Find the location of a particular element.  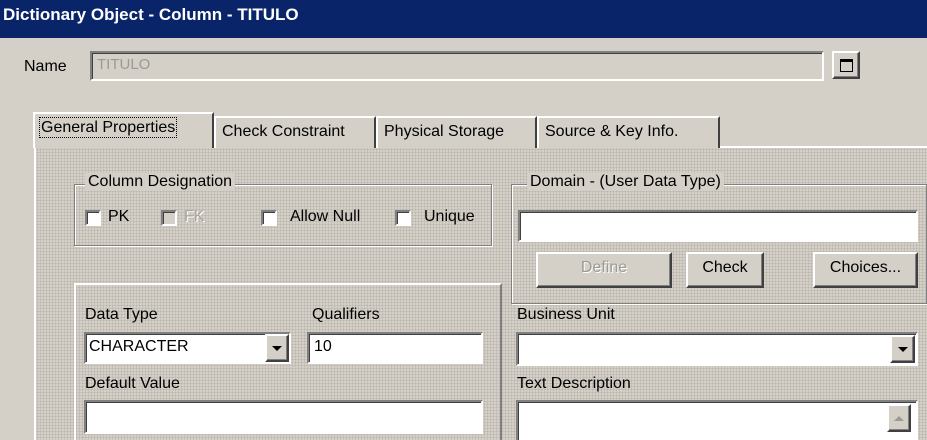

pk-checkbox is located at coordinates (93, 218).